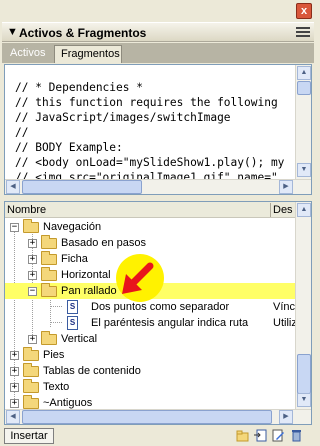  I want to click on bottom-toolbar: Insertar, so click(158, 435).